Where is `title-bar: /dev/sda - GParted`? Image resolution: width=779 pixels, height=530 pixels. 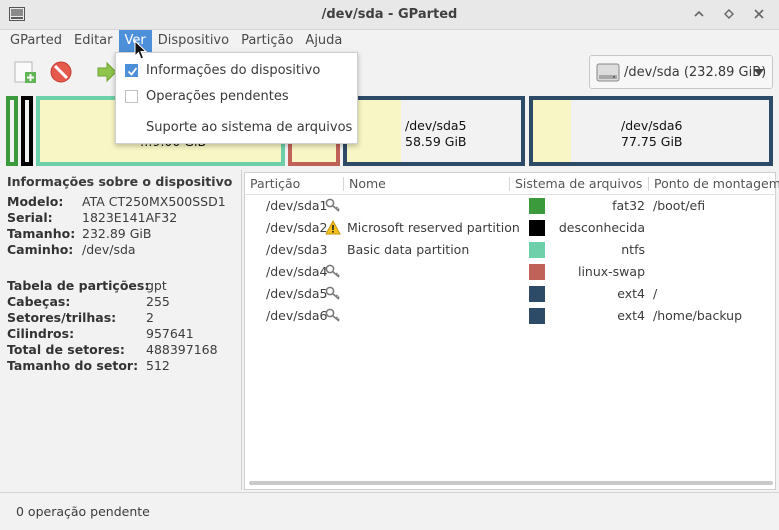 title-bar: /dev/sda - GParted is located at coordinates (389, 15).